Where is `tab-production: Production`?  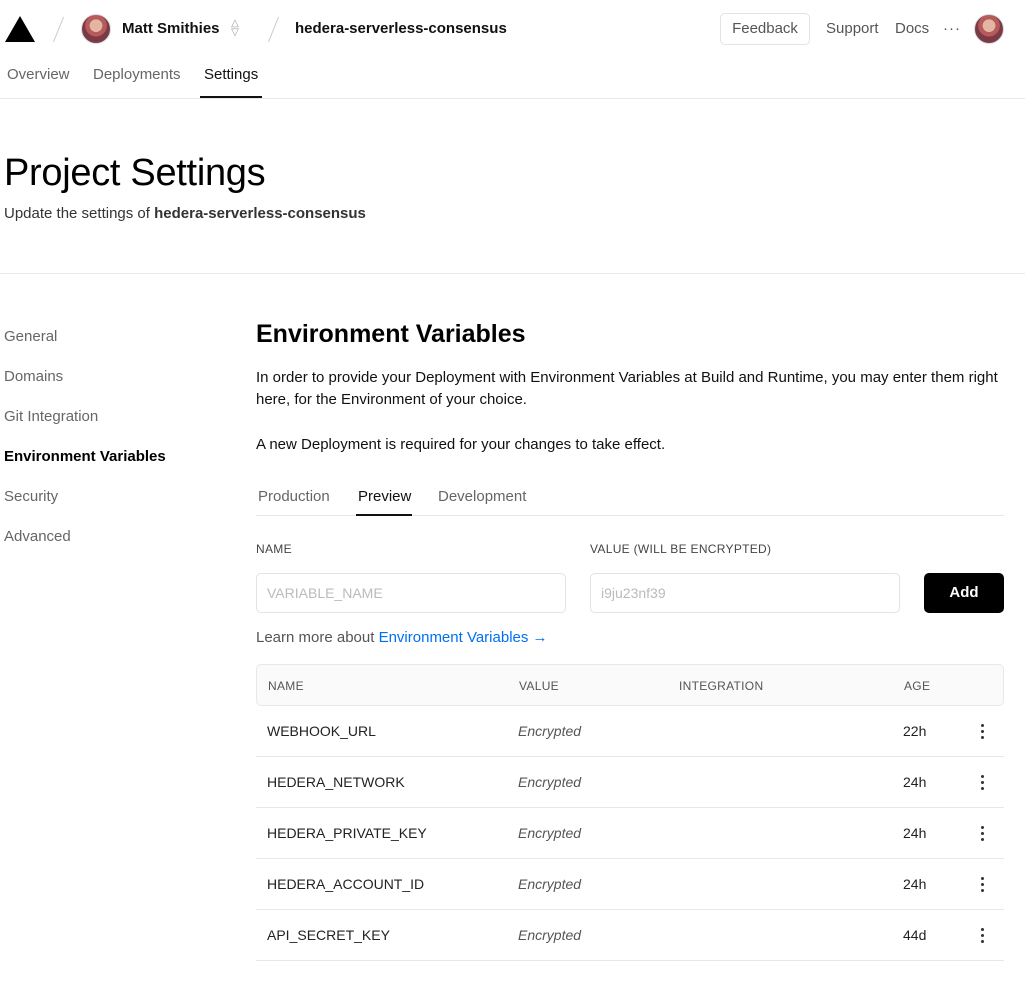
tab-production: Production is located at coordinates (294, 496).